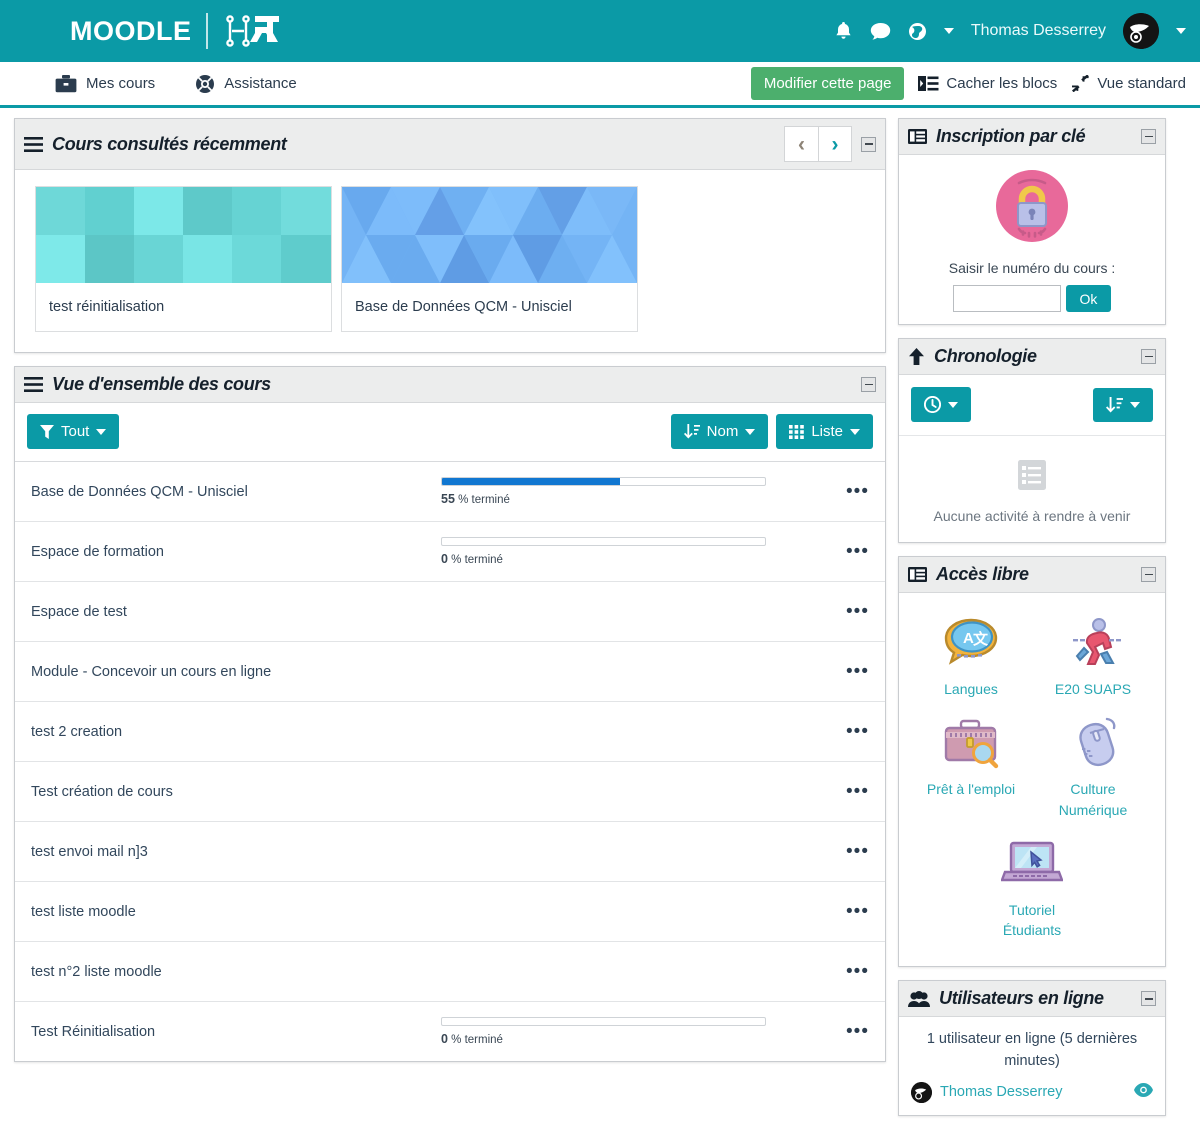  I want to click on course-row-name: test 2 creation, so click(236, 732).